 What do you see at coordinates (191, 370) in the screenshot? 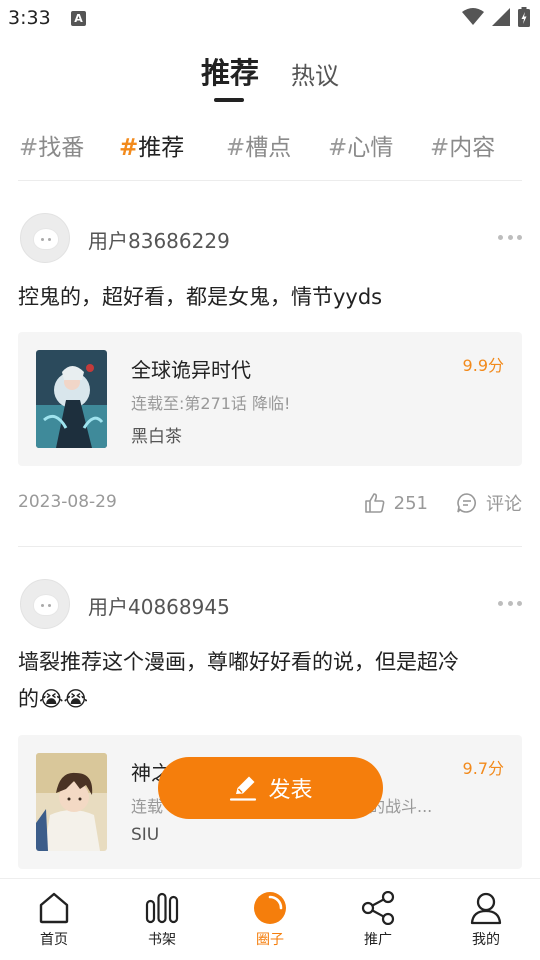
I see `book-title: 全球诡异时代` at bounding box center [191, 370].